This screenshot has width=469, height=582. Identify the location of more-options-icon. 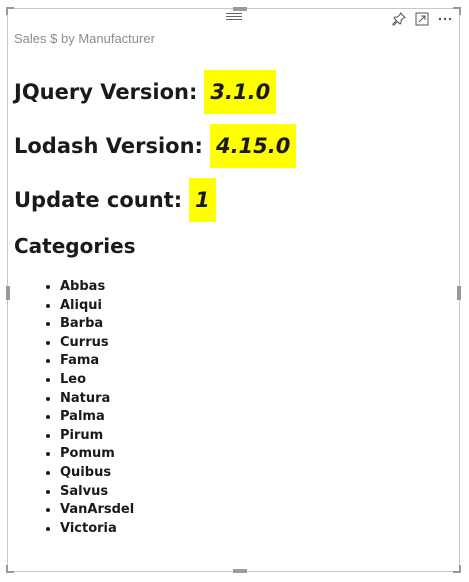
(445, 19).